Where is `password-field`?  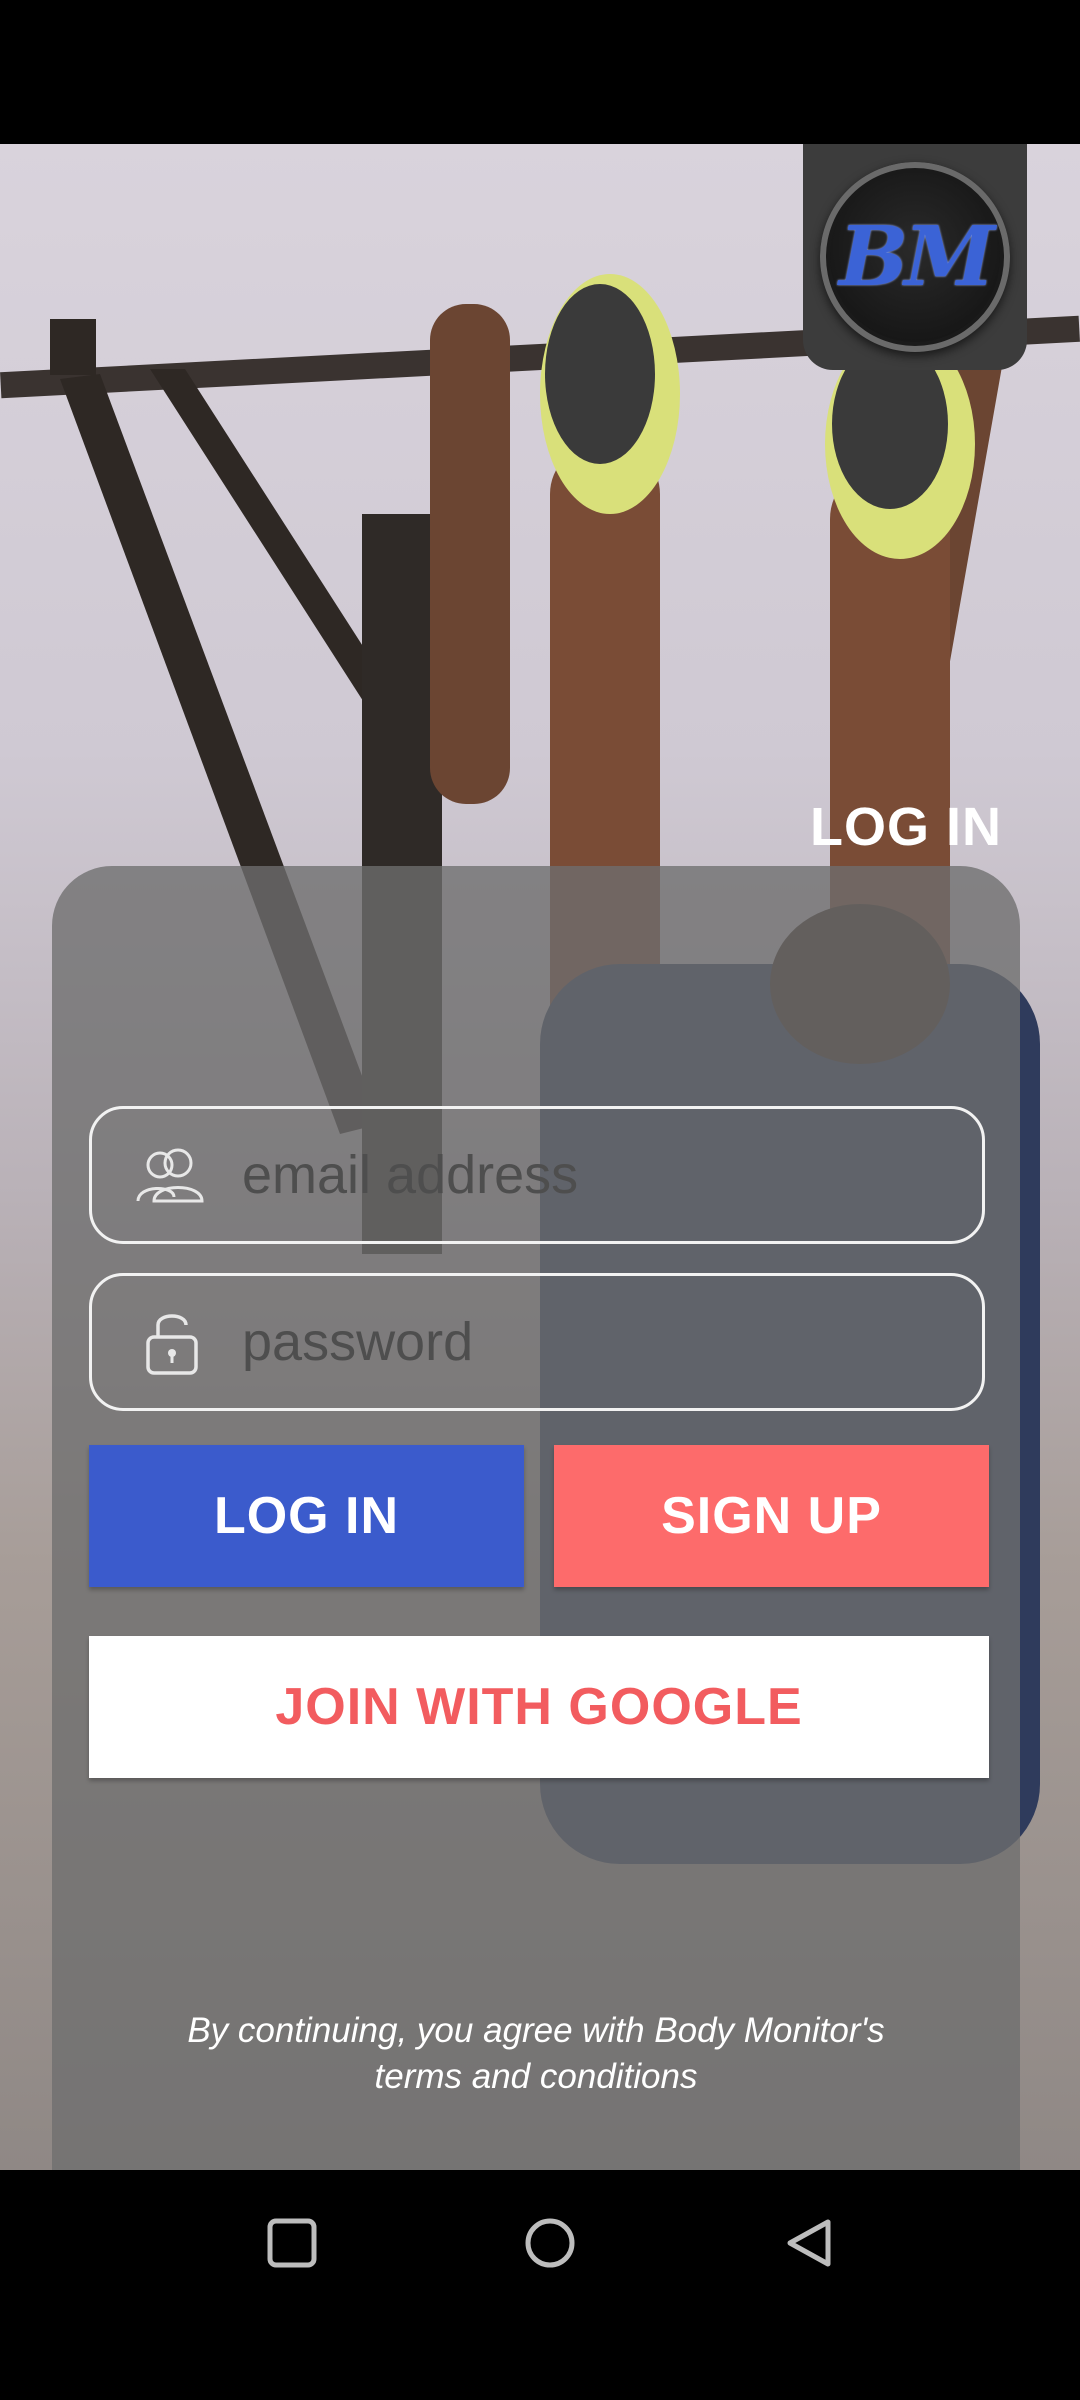 password-field is located at coordinates (537, 1342).